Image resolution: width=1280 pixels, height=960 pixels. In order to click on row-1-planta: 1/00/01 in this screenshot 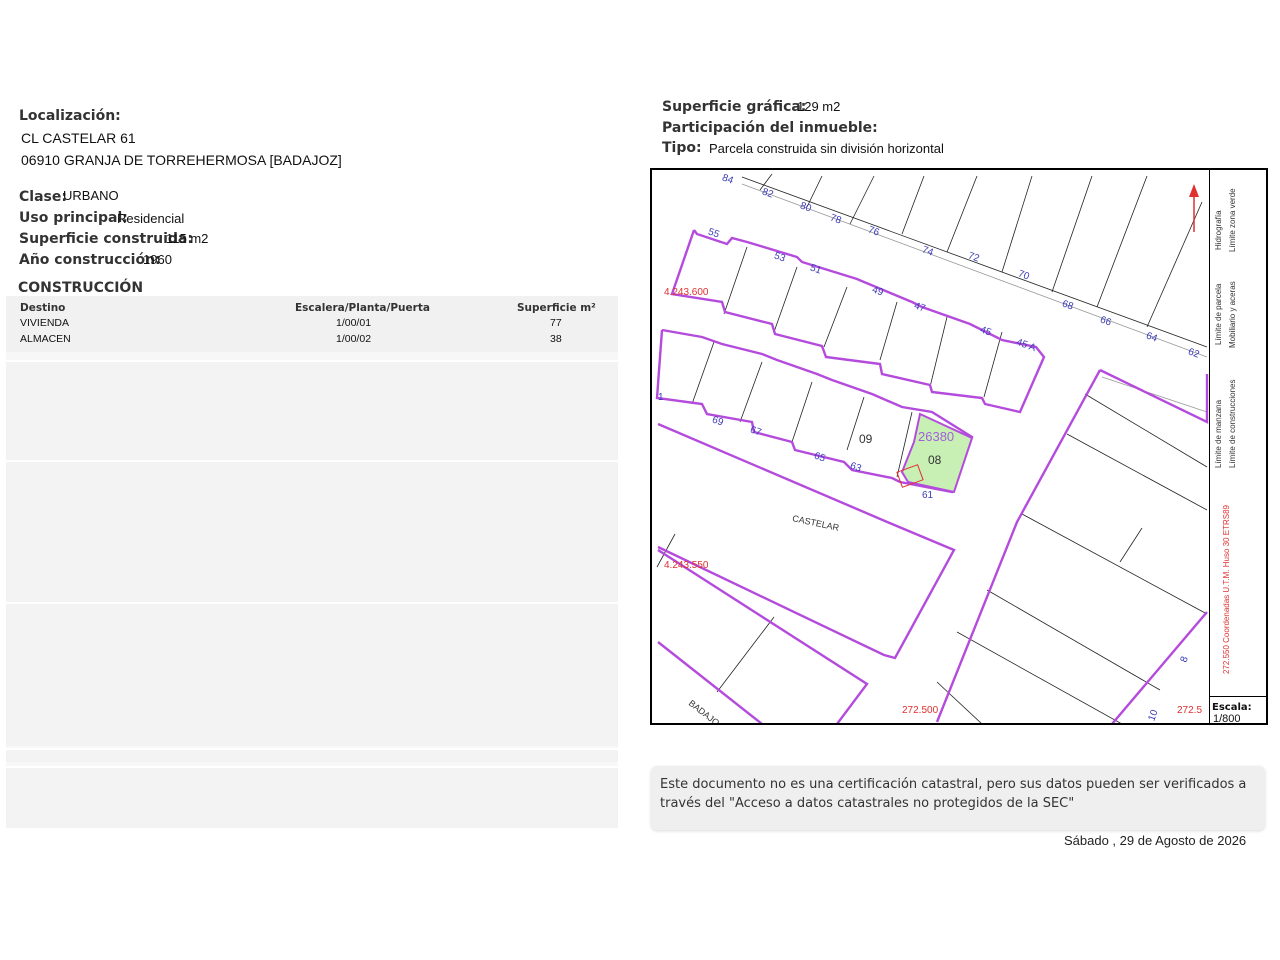, I will do `click(354, 323)`.